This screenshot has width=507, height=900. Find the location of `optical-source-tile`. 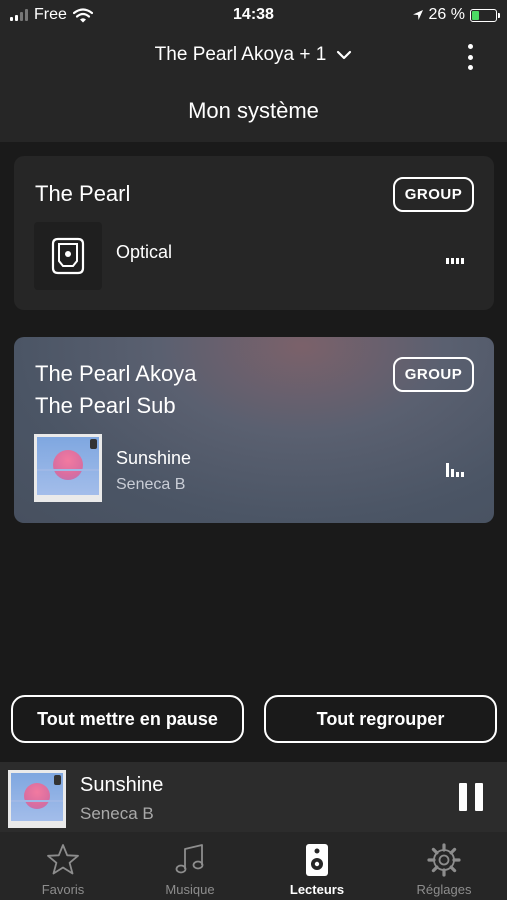

optical-source-tile is located at coordinates (68, 256).